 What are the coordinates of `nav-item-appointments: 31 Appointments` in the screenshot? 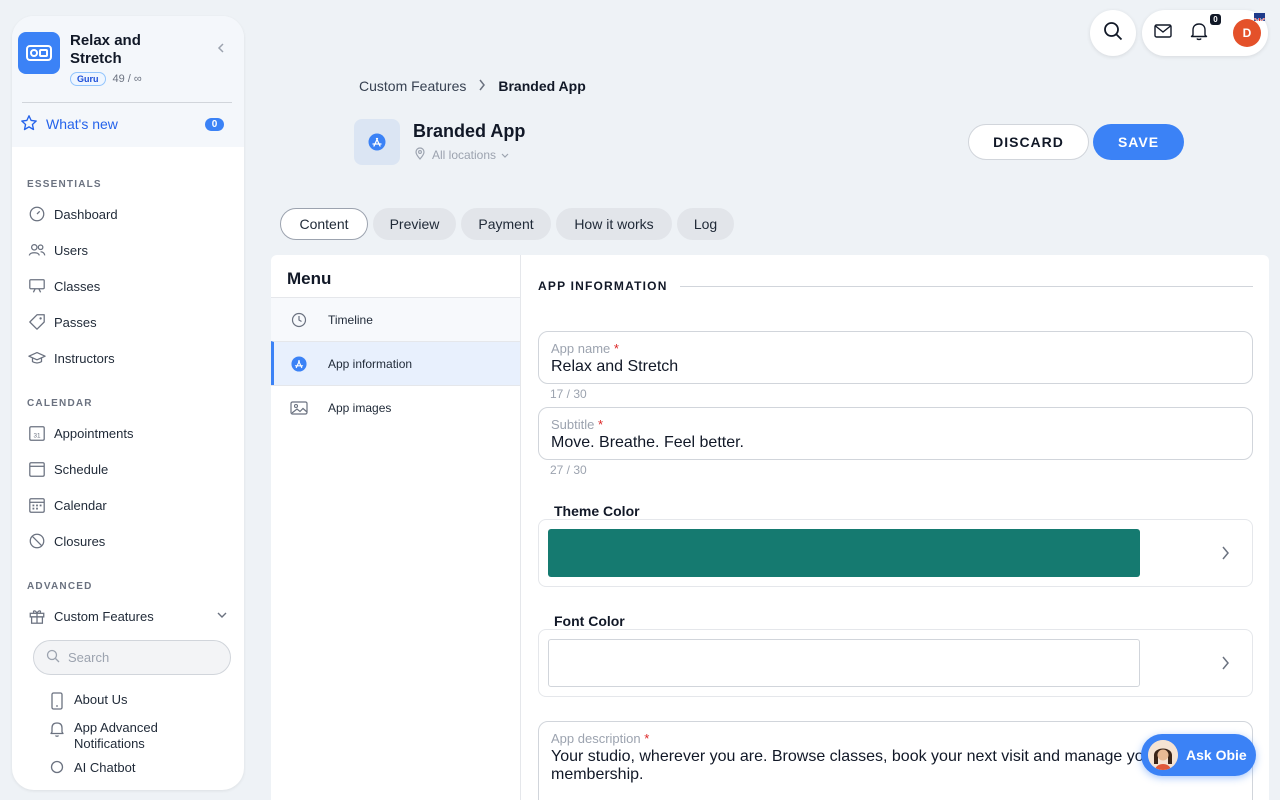 It's located at (128, 433).